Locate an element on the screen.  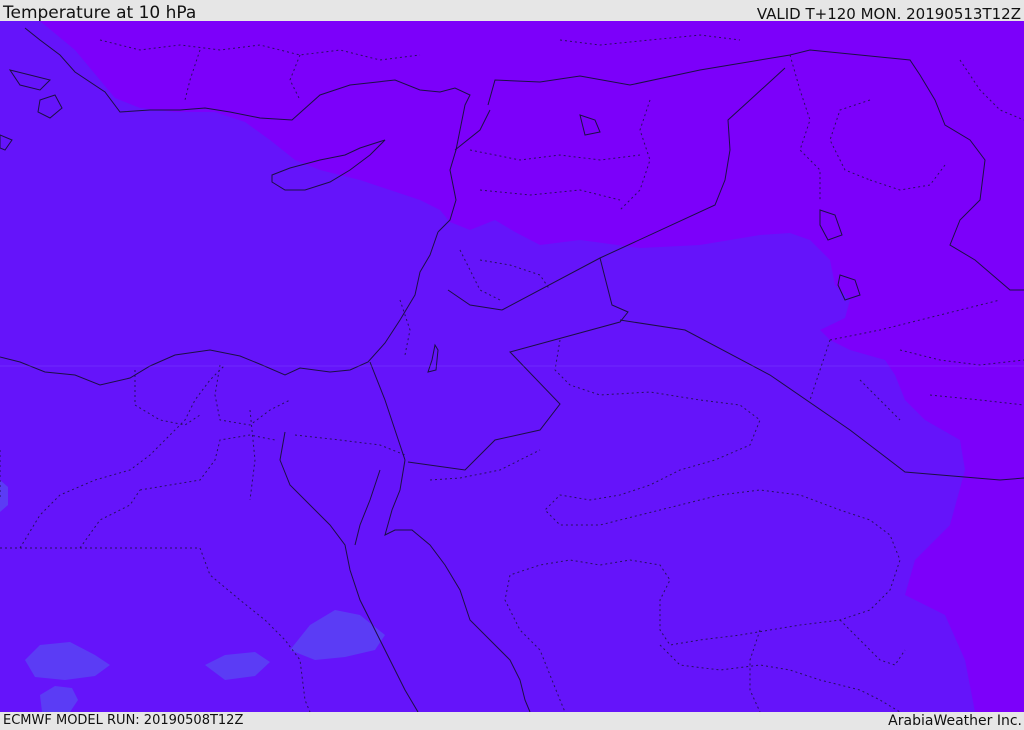
credit-label: ArabiaWeather Inc. is located at coordinates (955, 721).